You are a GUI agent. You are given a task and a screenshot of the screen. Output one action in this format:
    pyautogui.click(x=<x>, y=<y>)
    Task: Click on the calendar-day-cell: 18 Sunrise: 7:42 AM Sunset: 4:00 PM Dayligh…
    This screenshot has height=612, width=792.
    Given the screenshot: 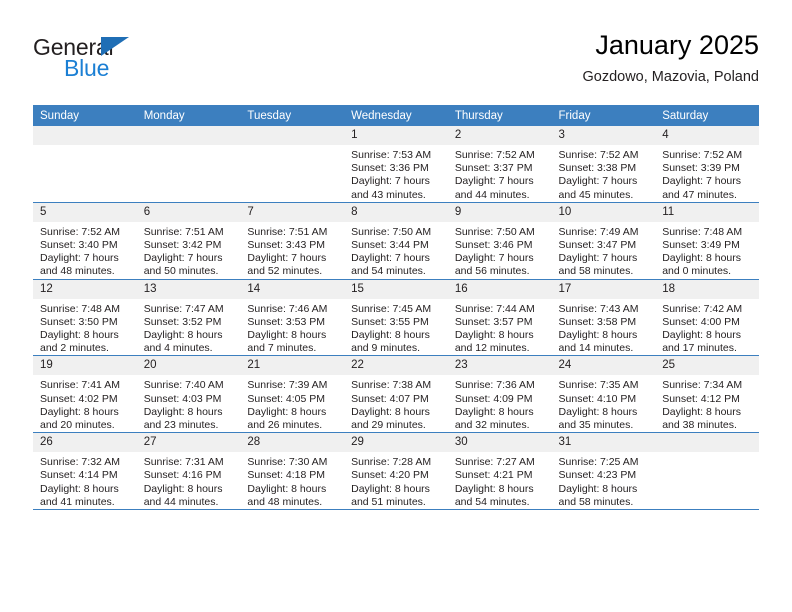 What is the action you would take?
    pyautogui.click(x=707, y=318)
    